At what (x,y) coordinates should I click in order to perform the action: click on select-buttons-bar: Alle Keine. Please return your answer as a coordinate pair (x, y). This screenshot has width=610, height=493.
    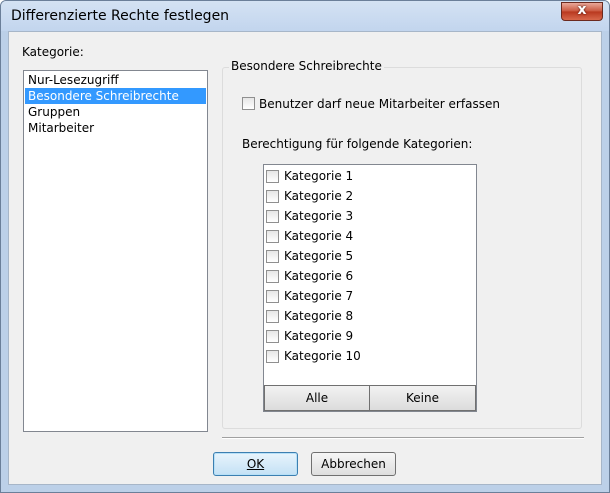
    Looking at the image, I should click on (370, 398).